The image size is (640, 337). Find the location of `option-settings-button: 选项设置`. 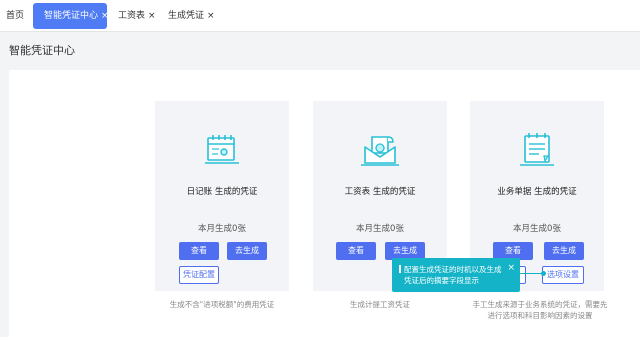

option-settings-button: 选项设置 is located at coordinates (563, 275).